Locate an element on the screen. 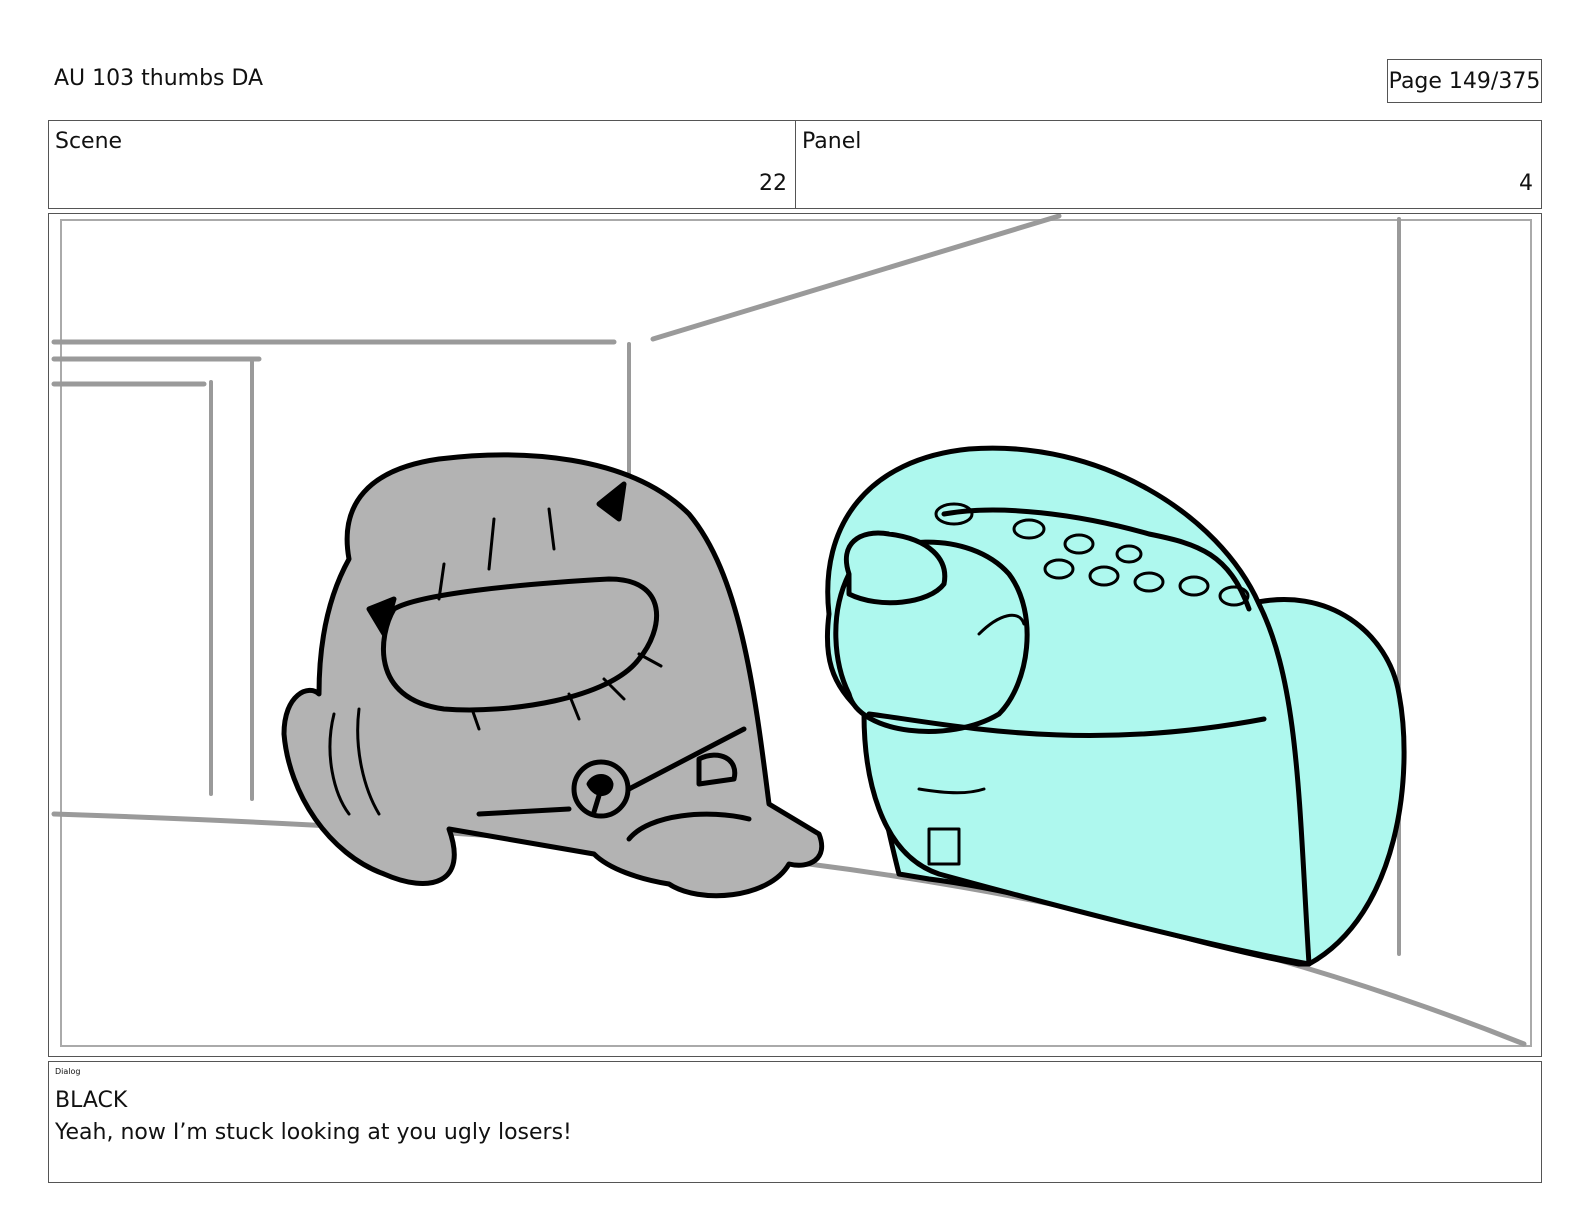 This screenshot has width=1584, height=1224. panel-cell: Panel 4 is located at coordinates (1168, 164).